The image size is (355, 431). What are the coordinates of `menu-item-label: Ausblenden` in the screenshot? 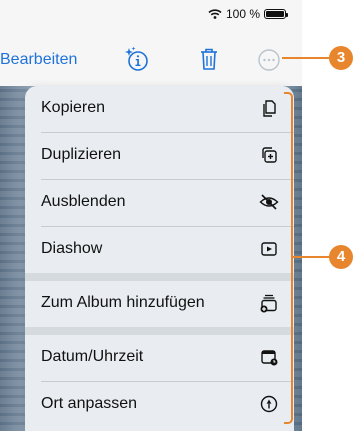 It's located at (83, 201).